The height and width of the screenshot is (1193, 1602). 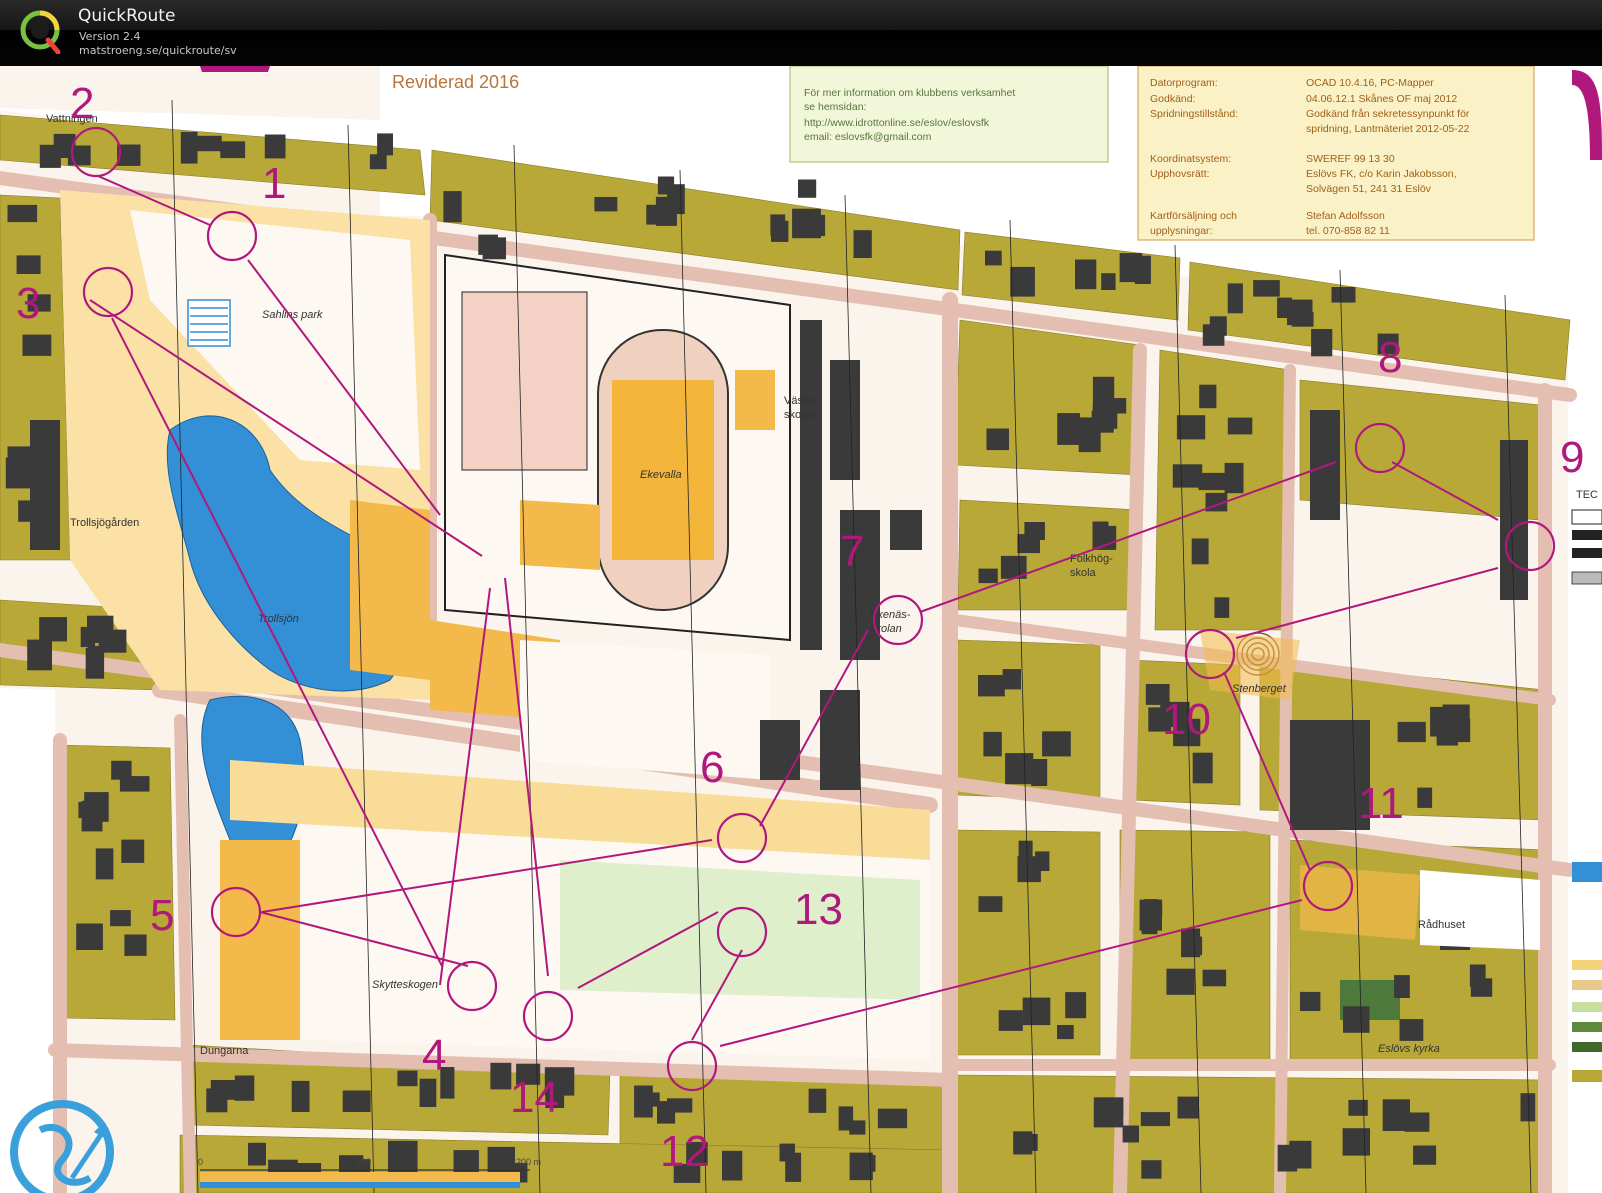 I want to click on info-label: Godkänd:, so click(x=1173, y=99).